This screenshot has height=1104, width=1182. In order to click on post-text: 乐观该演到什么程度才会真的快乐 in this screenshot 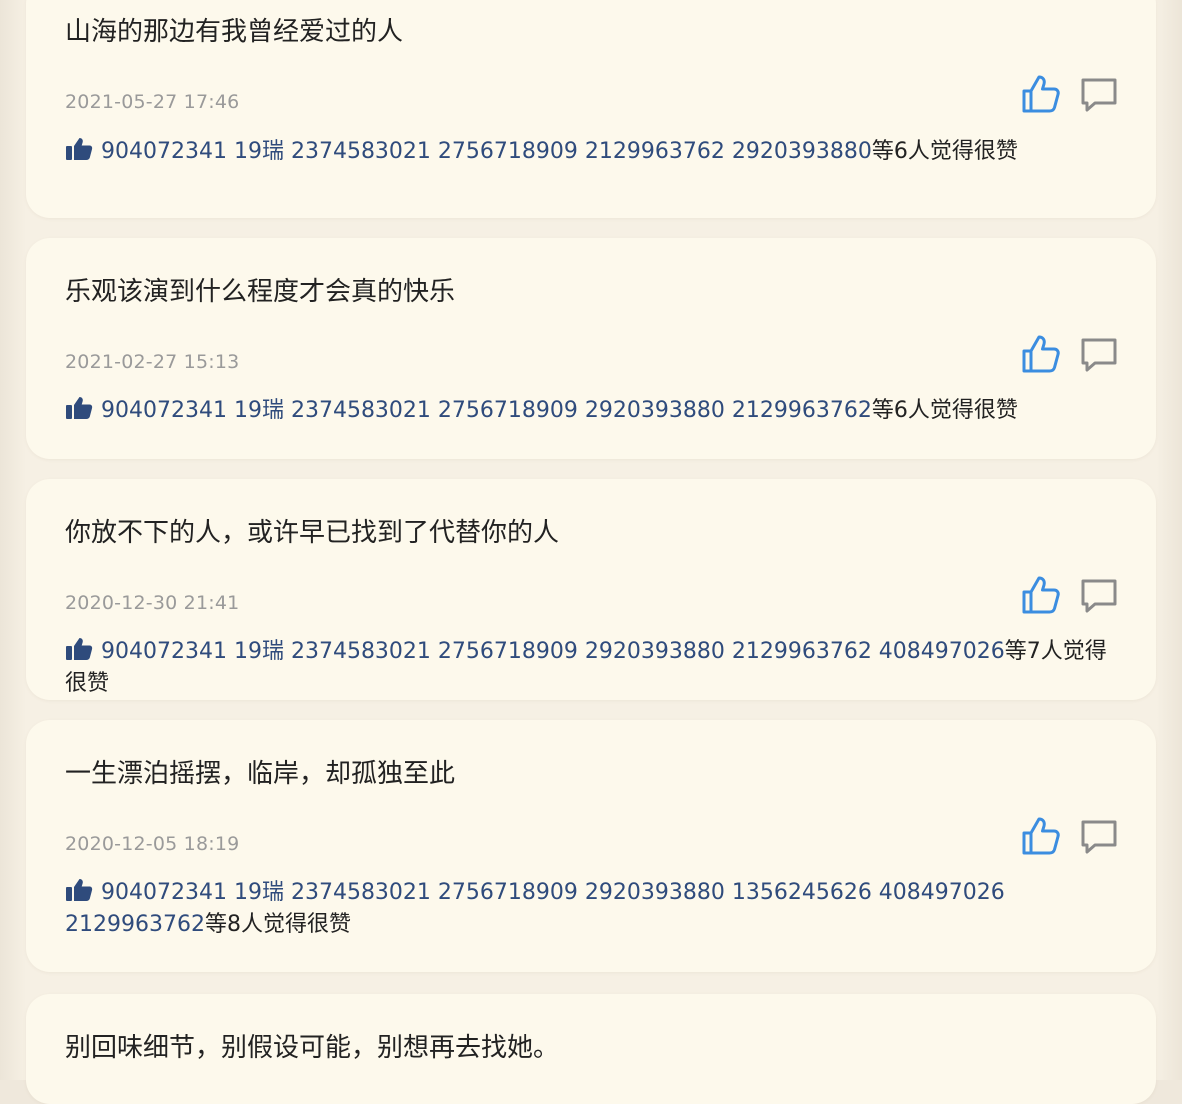, I will do `click(260, 292)`.